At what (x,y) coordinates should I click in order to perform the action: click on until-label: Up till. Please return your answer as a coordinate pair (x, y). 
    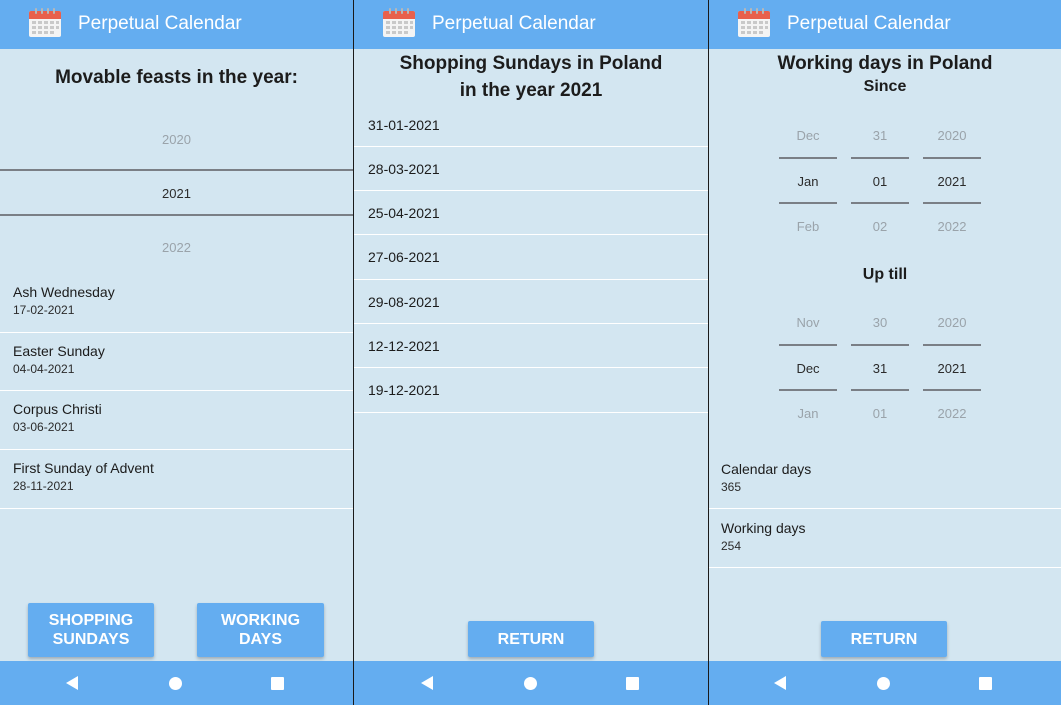
    Looking at the image, I should click on (885, 274).